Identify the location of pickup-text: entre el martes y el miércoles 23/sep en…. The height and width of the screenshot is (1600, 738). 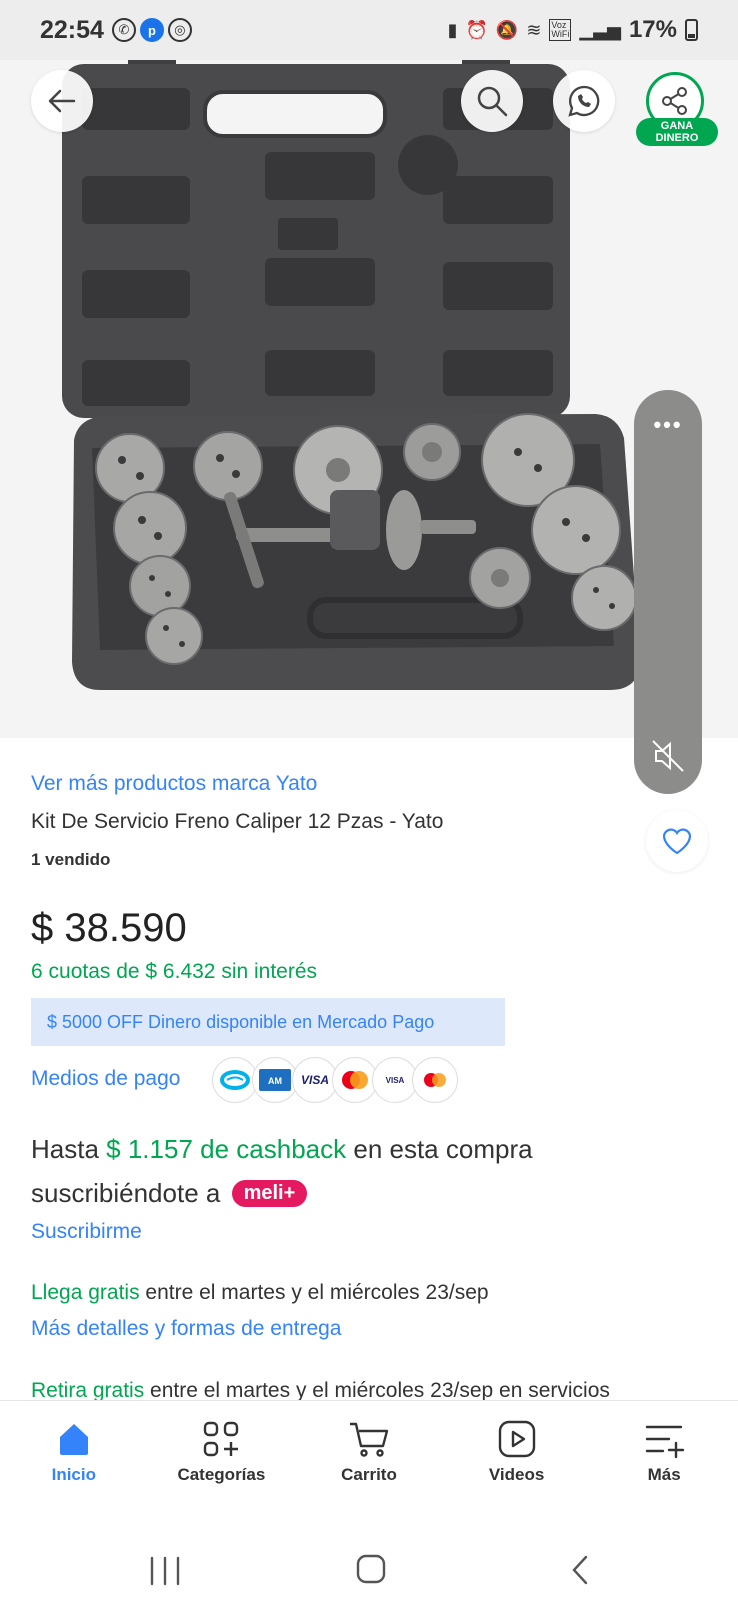
(380, 1390).